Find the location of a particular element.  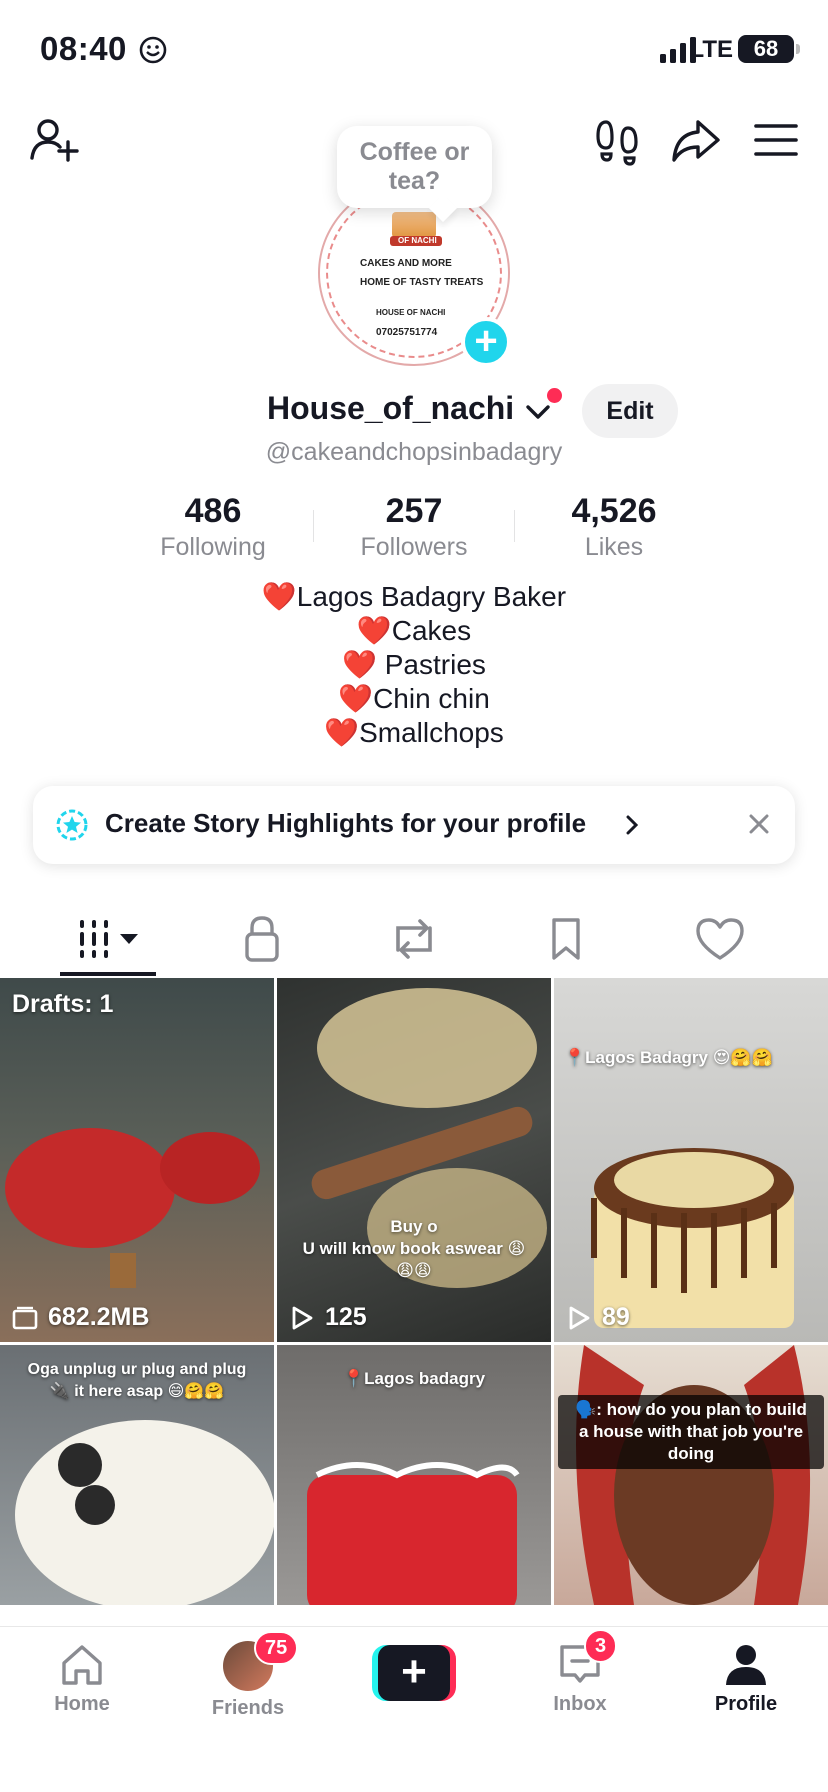

stat-label: Likes is located at coordinates (614, 547).